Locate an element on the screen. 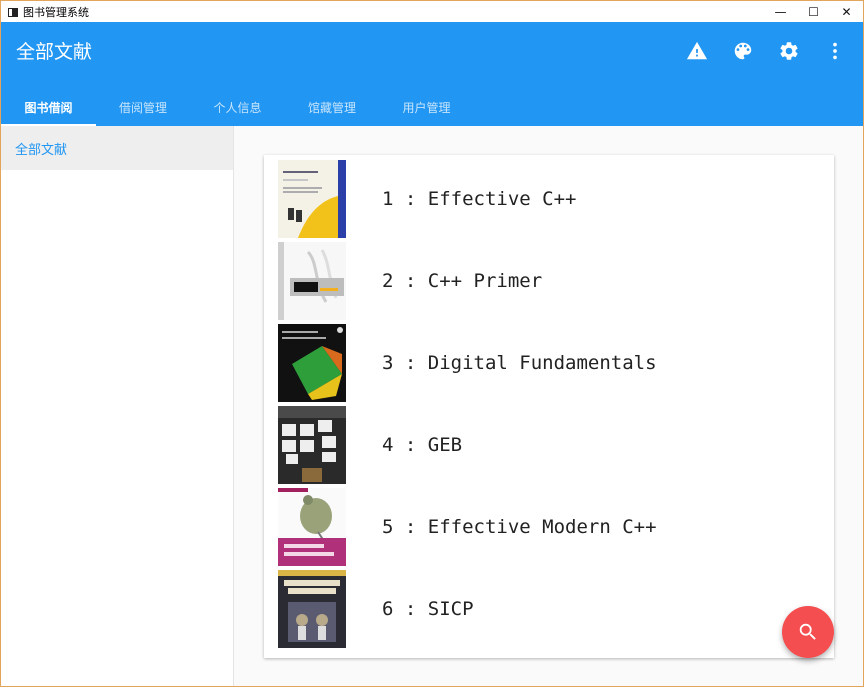 This screenshot has height=687, width=864. window-controls: — ☐ ✕ is located at coordinates (813, 11).